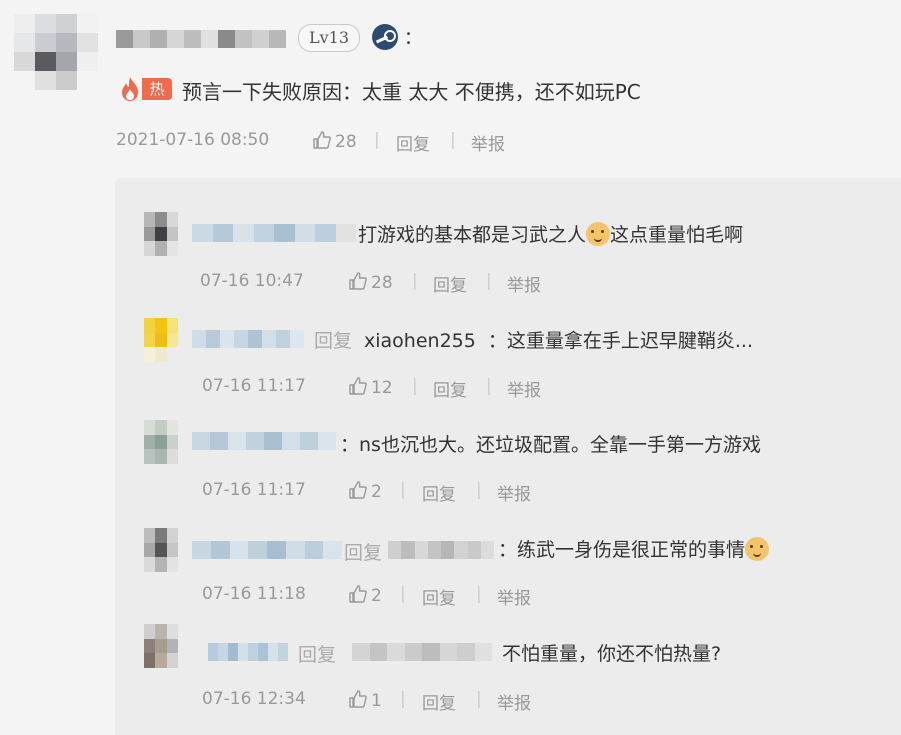 The width and height of the screenshot is (901, 735). Describe the element at coordinates (677, 235) in the screenshot. I see `reply-text-part: 这点重量怕毛啊` at that location.